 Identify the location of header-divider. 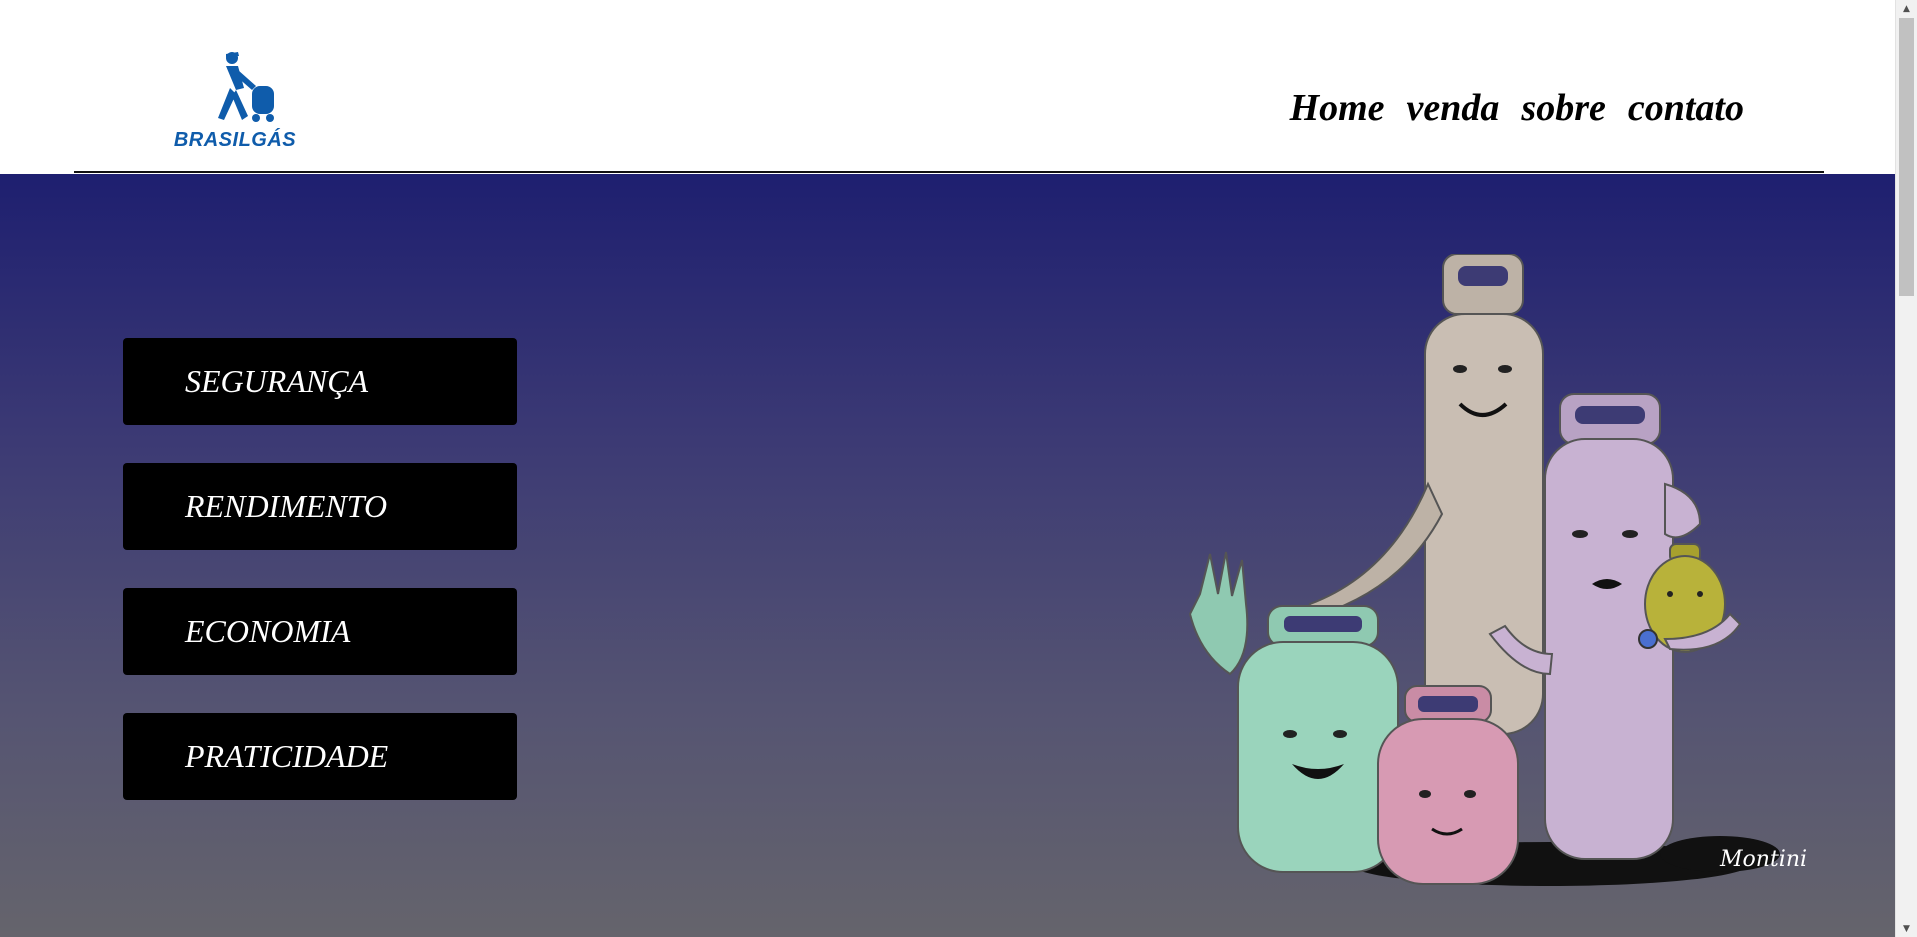
(949, 172).